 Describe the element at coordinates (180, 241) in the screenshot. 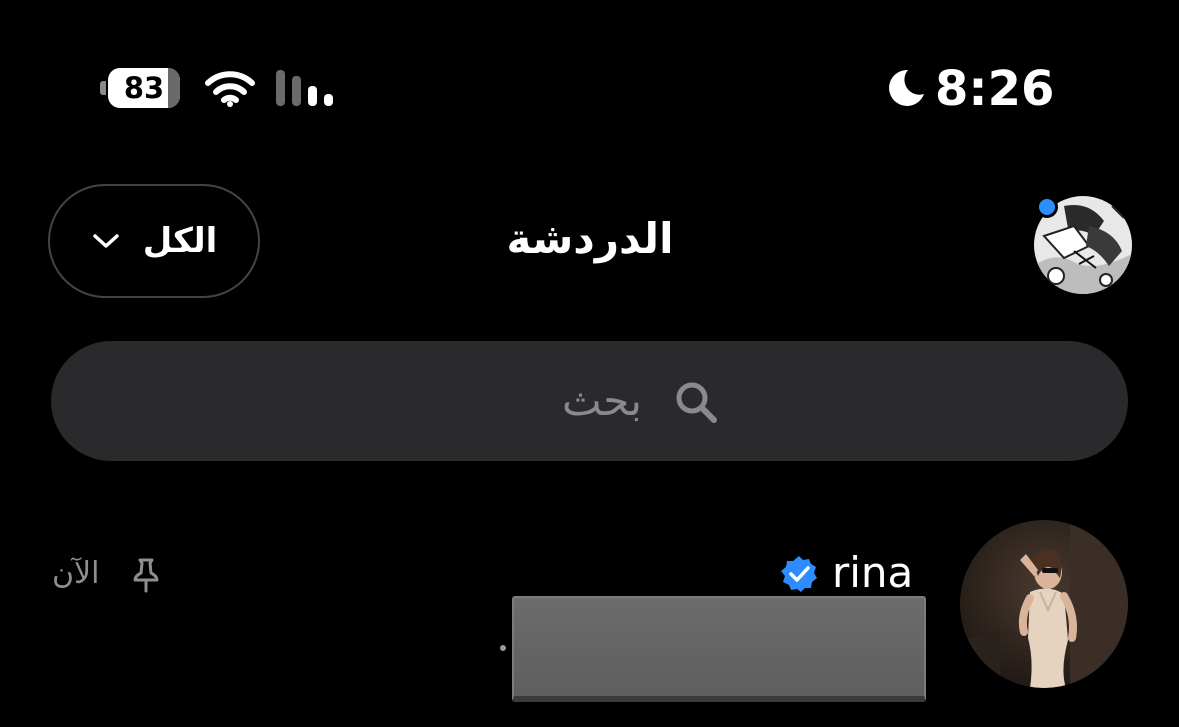

I see `filter-label: الكل` at that location.